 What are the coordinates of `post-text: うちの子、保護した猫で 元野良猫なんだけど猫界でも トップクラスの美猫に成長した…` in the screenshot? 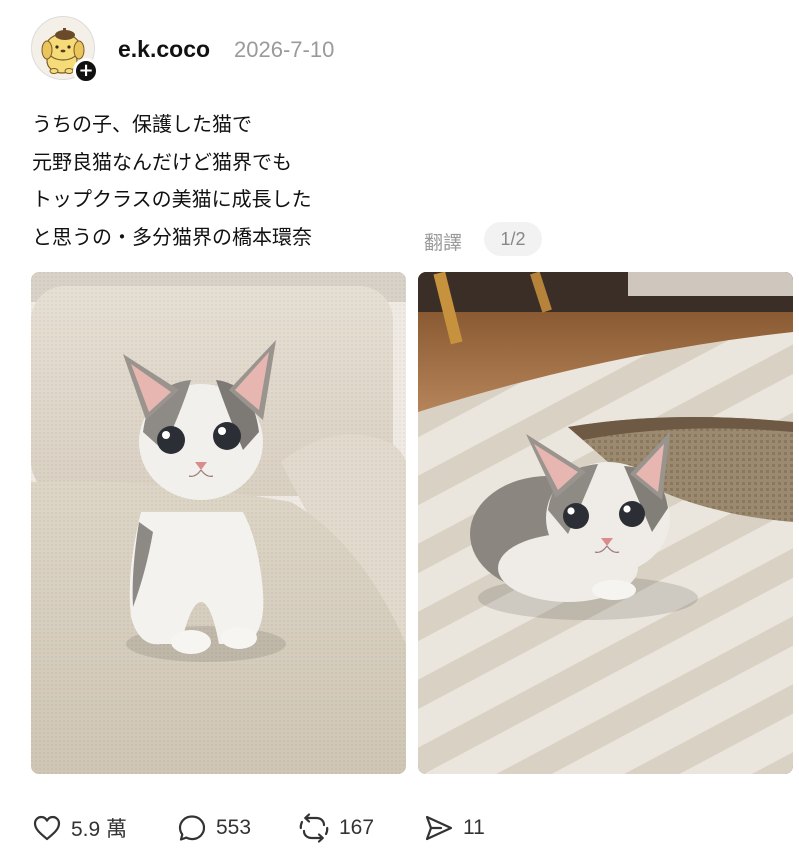 It's located at (232, 181).